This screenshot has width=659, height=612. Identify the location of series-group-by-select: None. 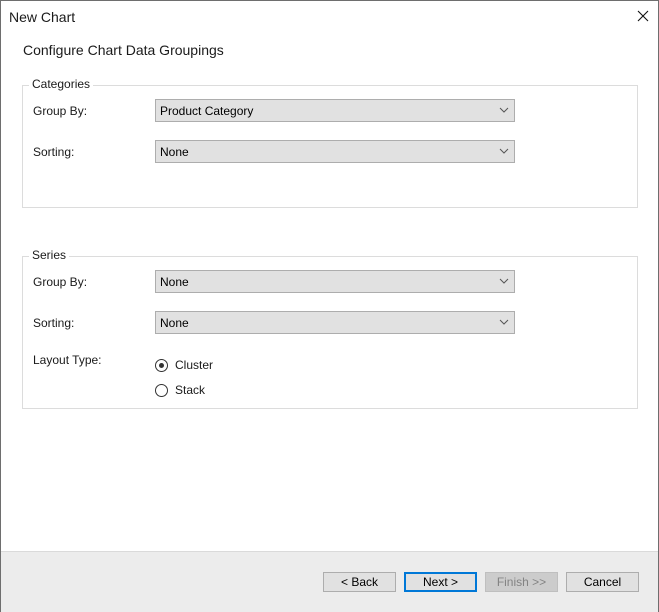
(335, 281).